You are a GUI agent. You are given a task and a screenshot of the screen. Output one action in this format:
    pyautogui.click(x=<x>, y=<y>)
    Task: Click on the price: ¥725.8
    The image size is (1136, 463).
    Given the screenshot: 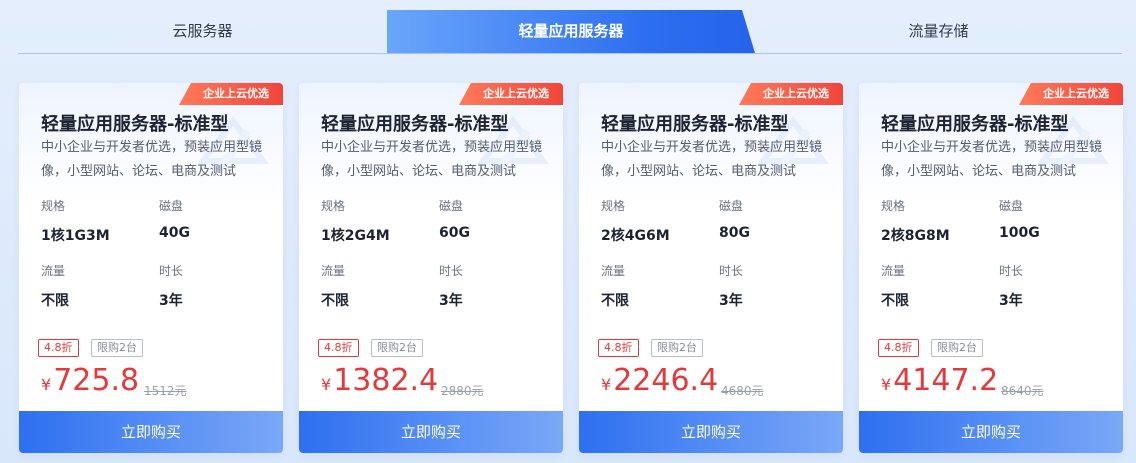 What is the action you would take?
    pyautogui.click(x=90, y=380)
    